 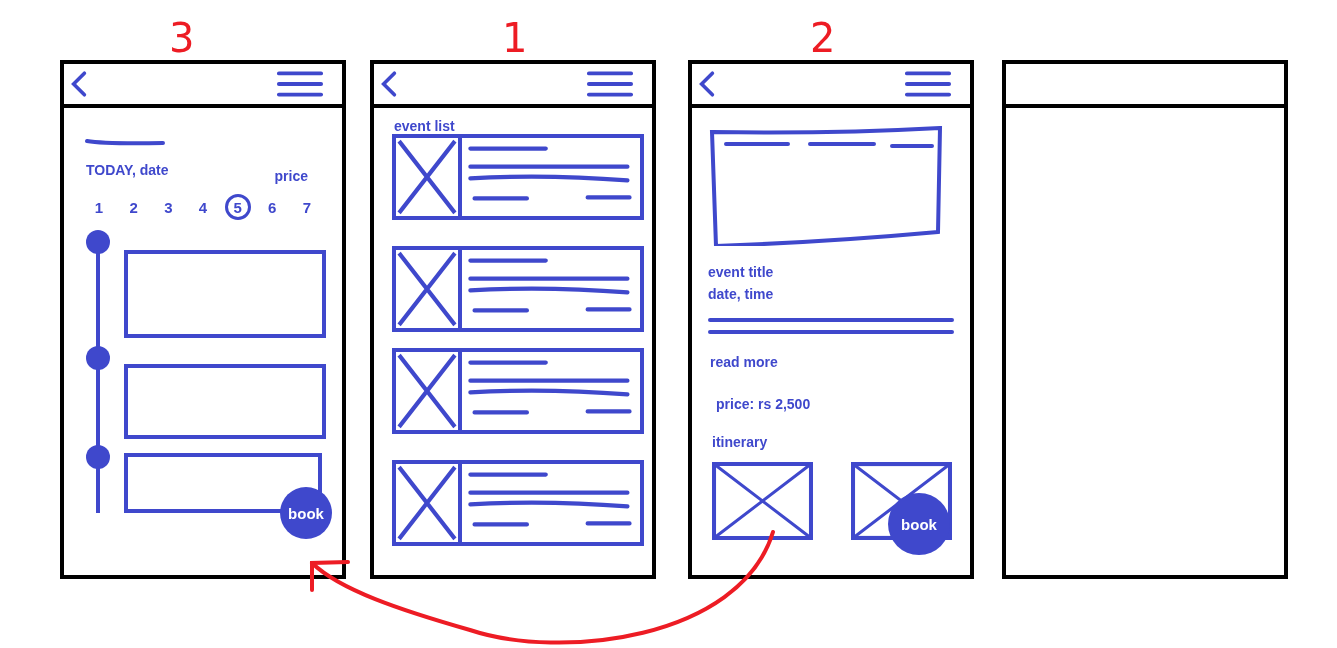 What do you see at coordinates (127, 171) in the screenshot?
I see `date-label: TODAY, date` at bounding box center [127, 171].